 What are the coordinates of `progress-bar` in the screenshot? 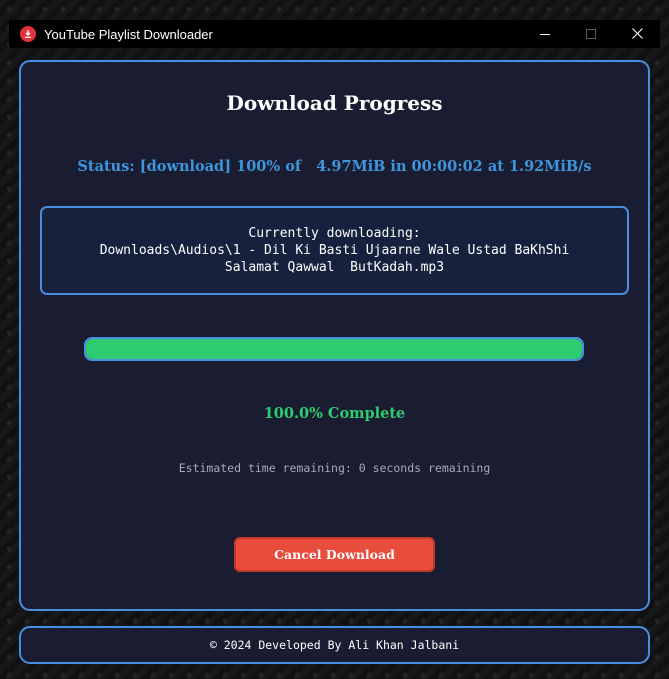 It's located at (334, 349).